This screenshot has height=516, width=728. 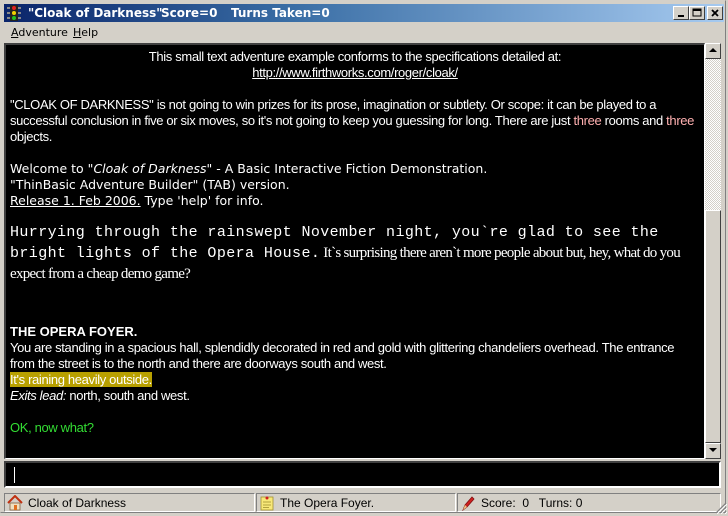 I want to click on menu-help: Help, so click(x=85, y=32).